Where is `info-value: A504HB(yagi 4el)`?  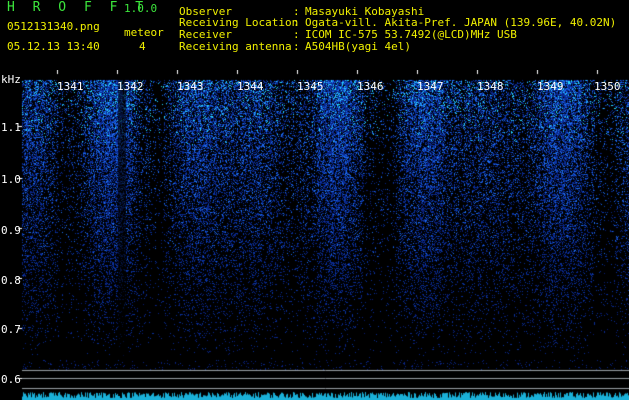
info-value: A504HB(yagi 4el) is located at coordinates (358, 46).